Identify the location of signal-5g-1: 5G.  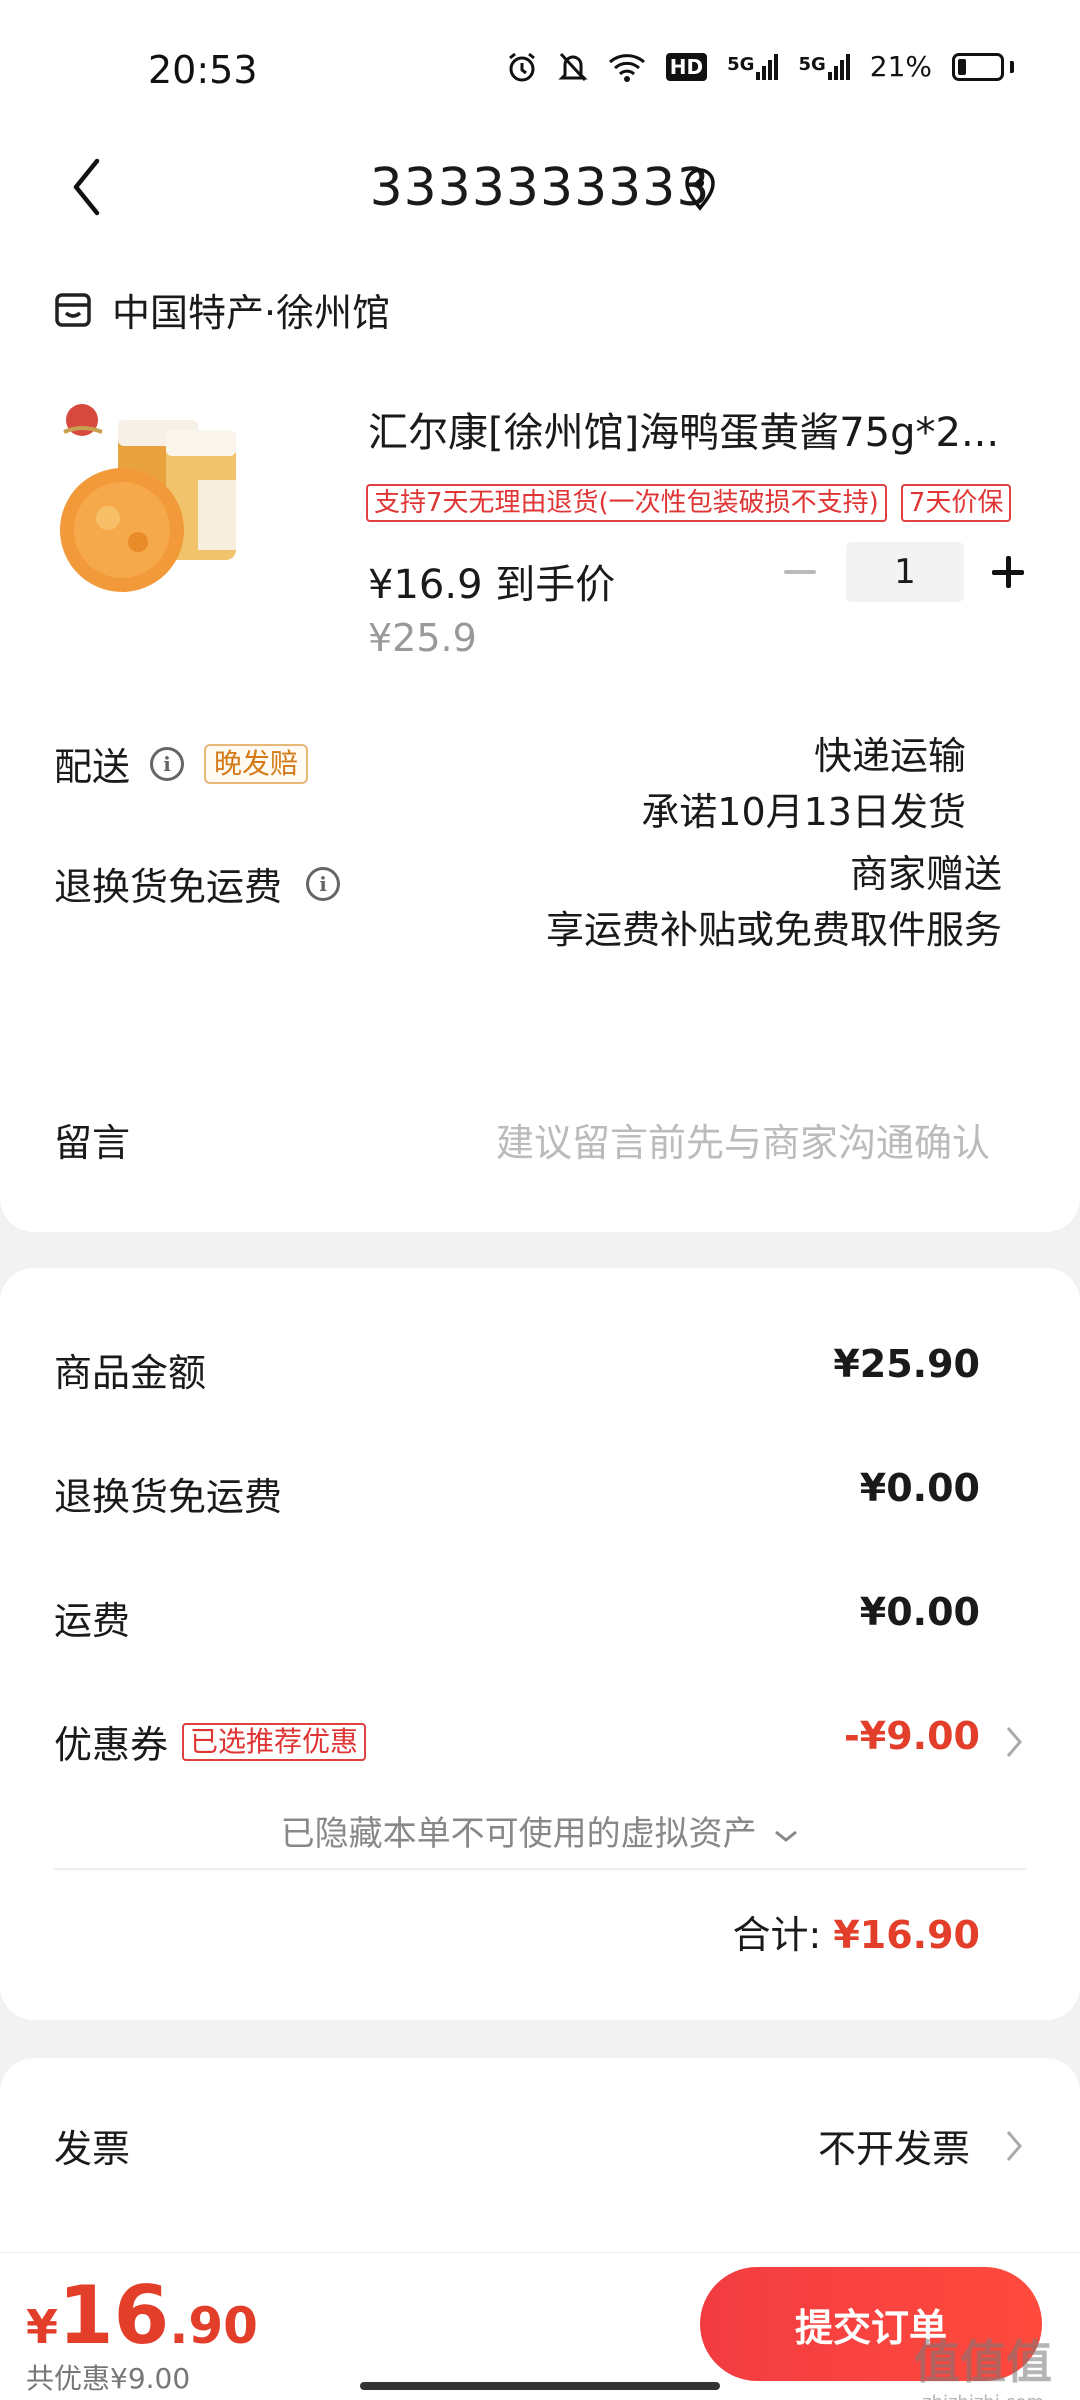
(753, 66).